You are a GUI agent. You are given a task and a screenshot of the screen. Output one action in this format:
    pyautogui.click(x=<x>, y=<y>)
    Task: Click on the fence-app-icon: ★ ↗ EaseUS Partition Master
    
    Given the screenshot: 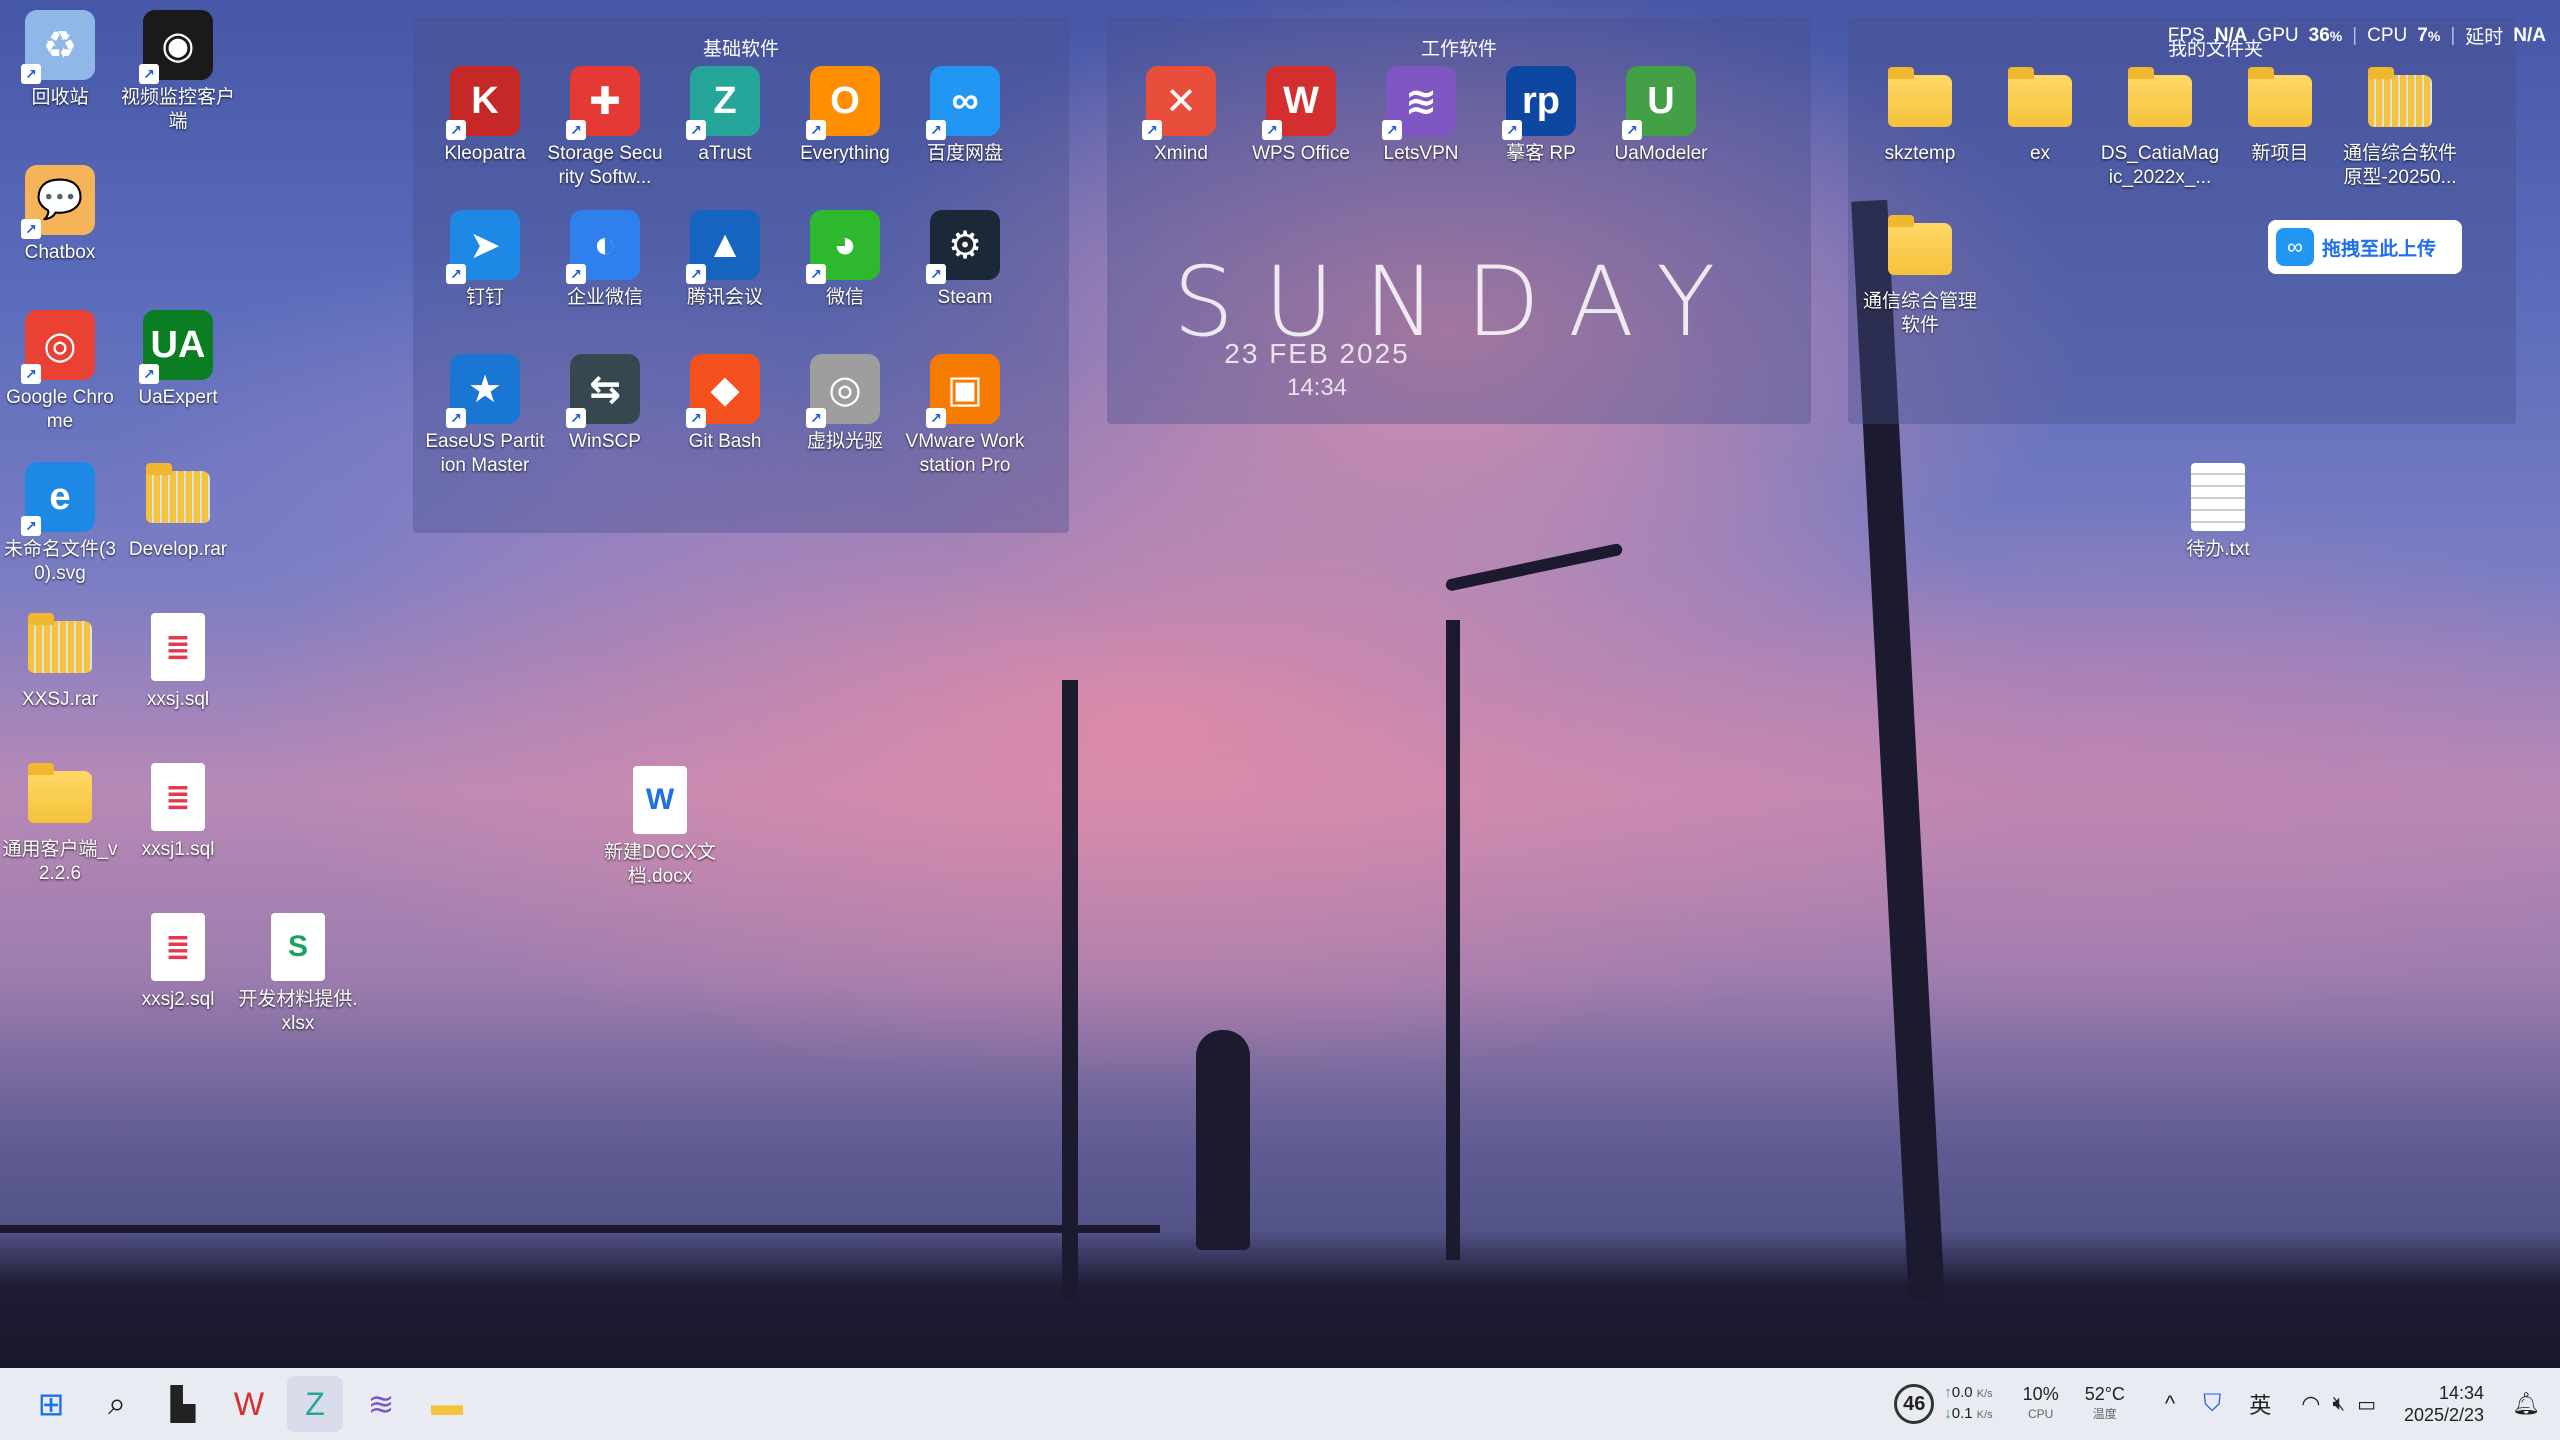 What is the action you would take?
    pyautogui.click(x=485, y=416)
    